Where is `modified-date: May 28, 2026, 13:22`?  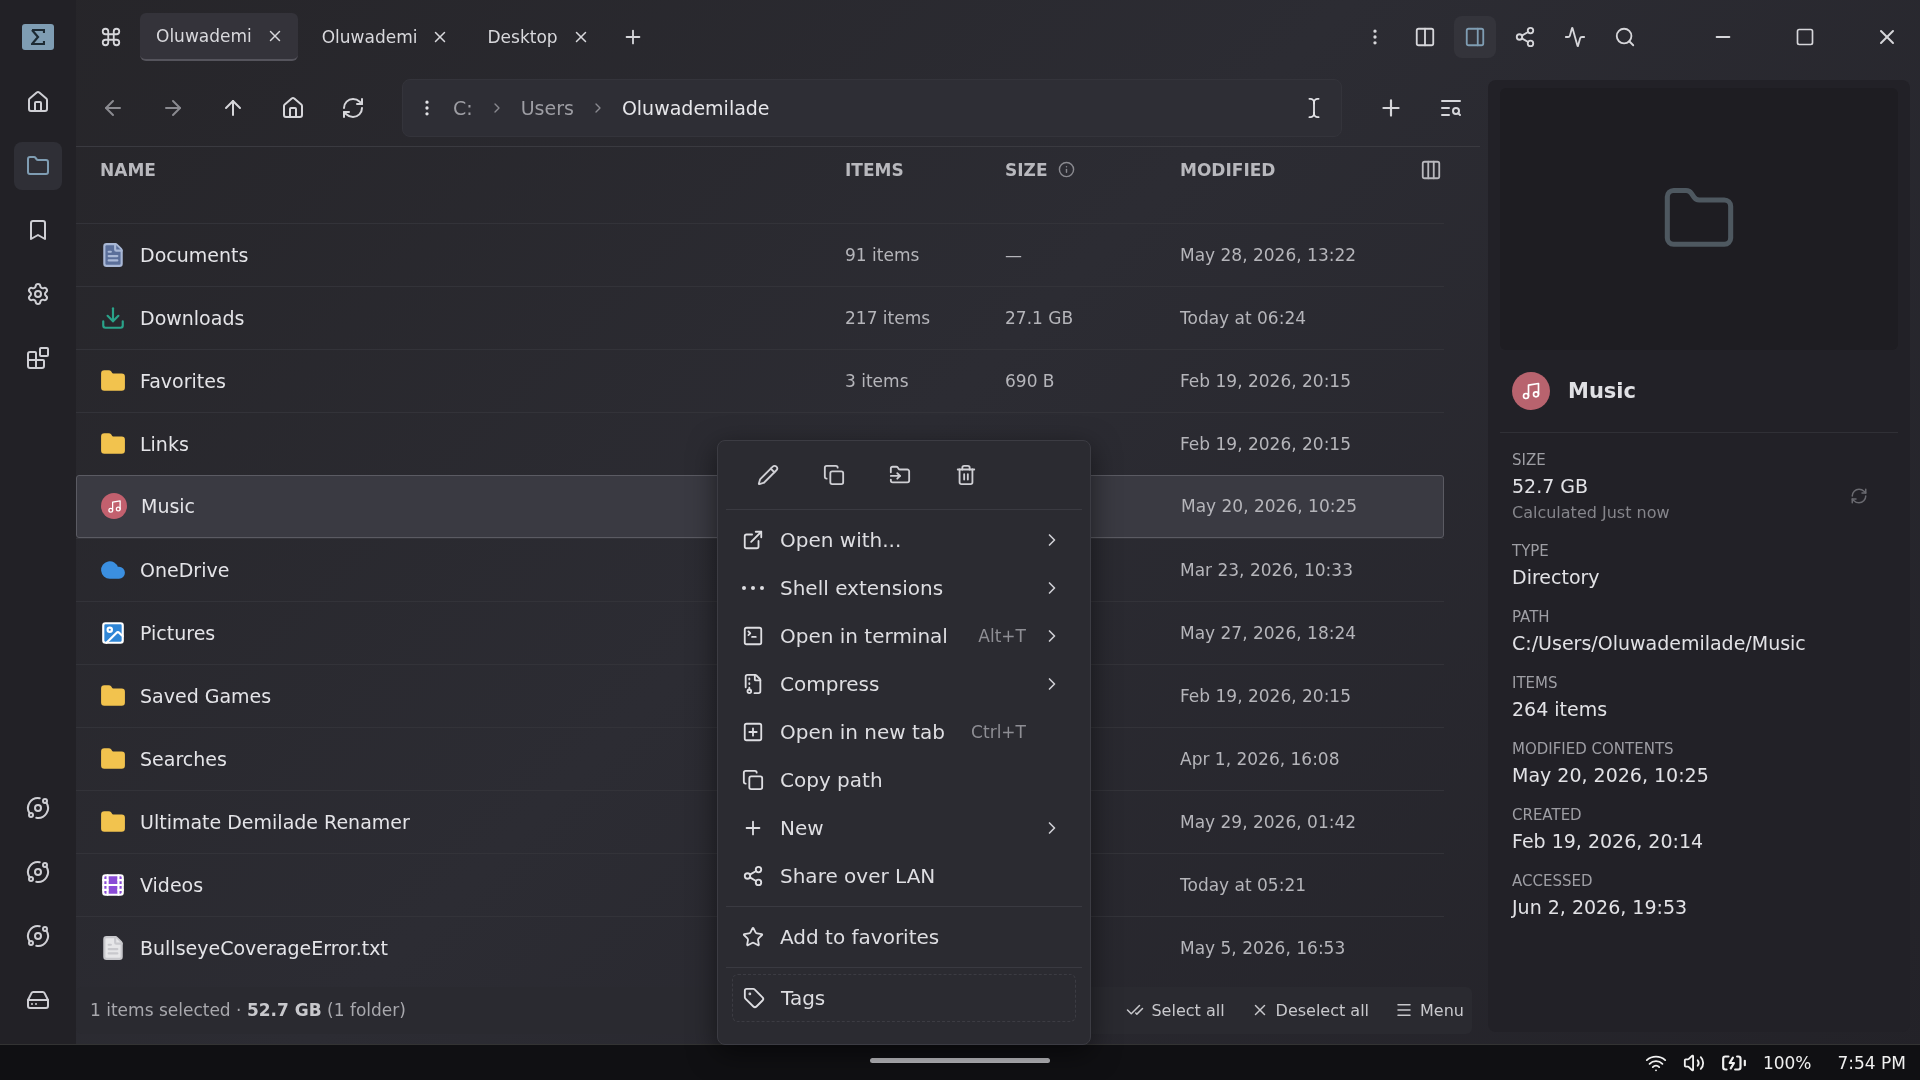 modified-date: May 28, 2026, 13:22 is located at coordinates (1269, 254).